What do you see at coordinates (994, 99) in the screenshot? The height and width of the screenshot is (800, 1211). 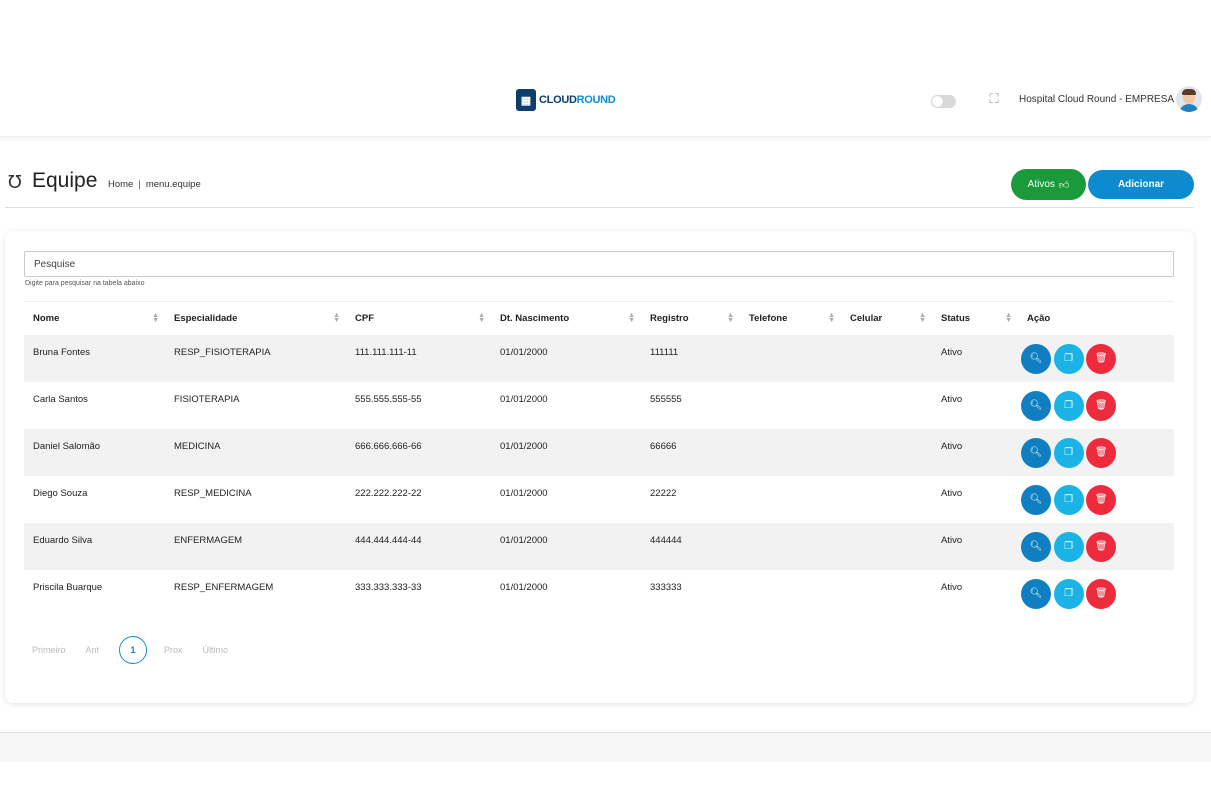 I see `fullscreen-icon: ⛶` at bounding box center [994, 99].